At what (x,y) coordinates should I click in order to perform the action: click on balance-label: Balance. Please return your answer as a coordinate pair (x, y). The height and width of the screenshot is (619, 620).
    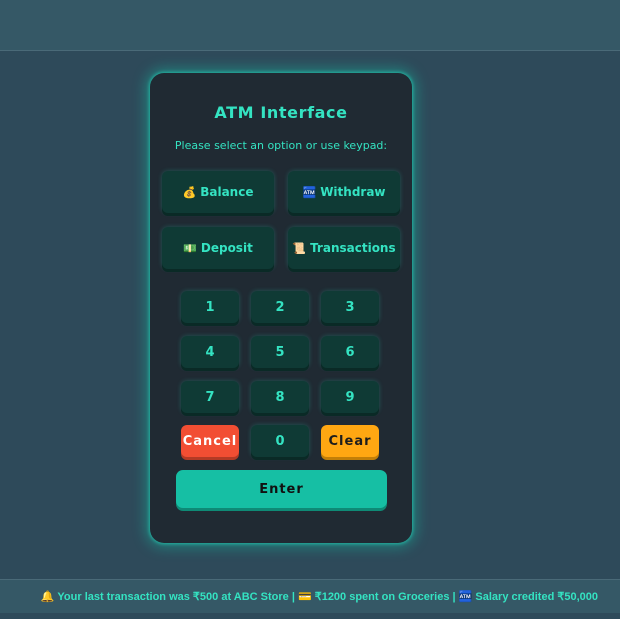
    Looking at the image, I should click on (227, 192).